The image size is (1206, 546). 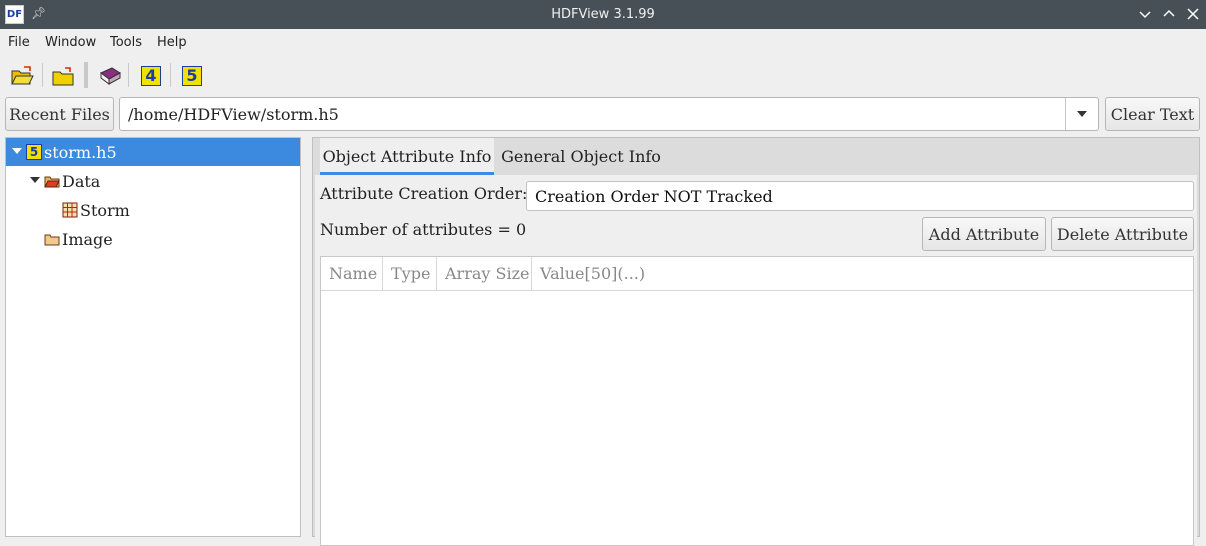 I want to click on open-group-folder-icon, so click(x=52, y=182).